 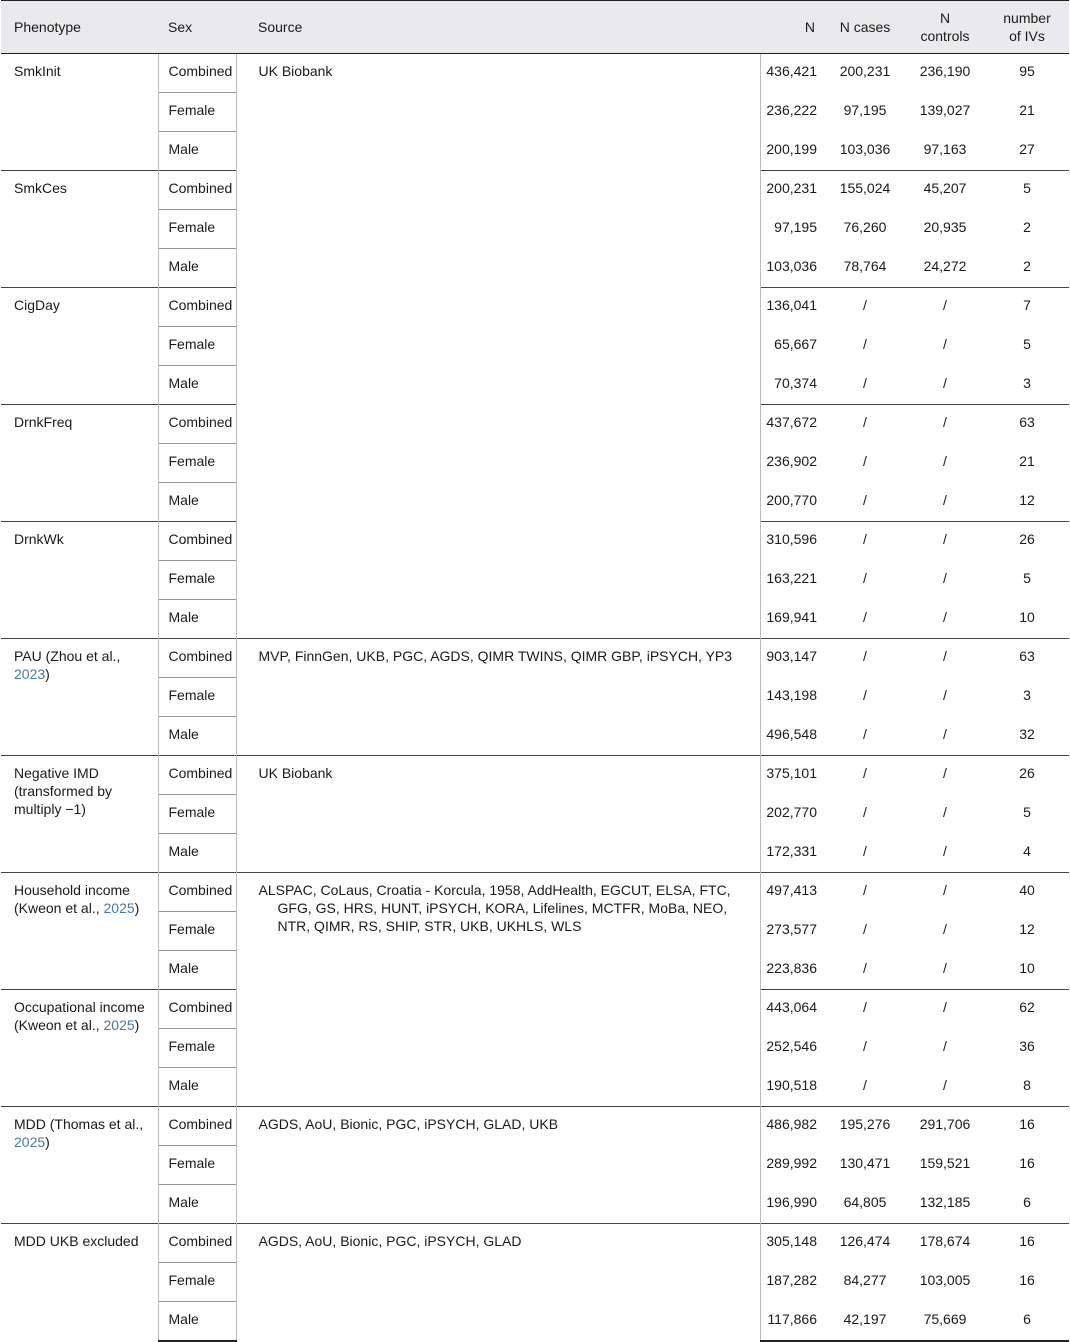 What do you see at coordinates (1027, 190) in the screenshot?
I see `ivs-cell: 5` at bounding box center [1027, 190].